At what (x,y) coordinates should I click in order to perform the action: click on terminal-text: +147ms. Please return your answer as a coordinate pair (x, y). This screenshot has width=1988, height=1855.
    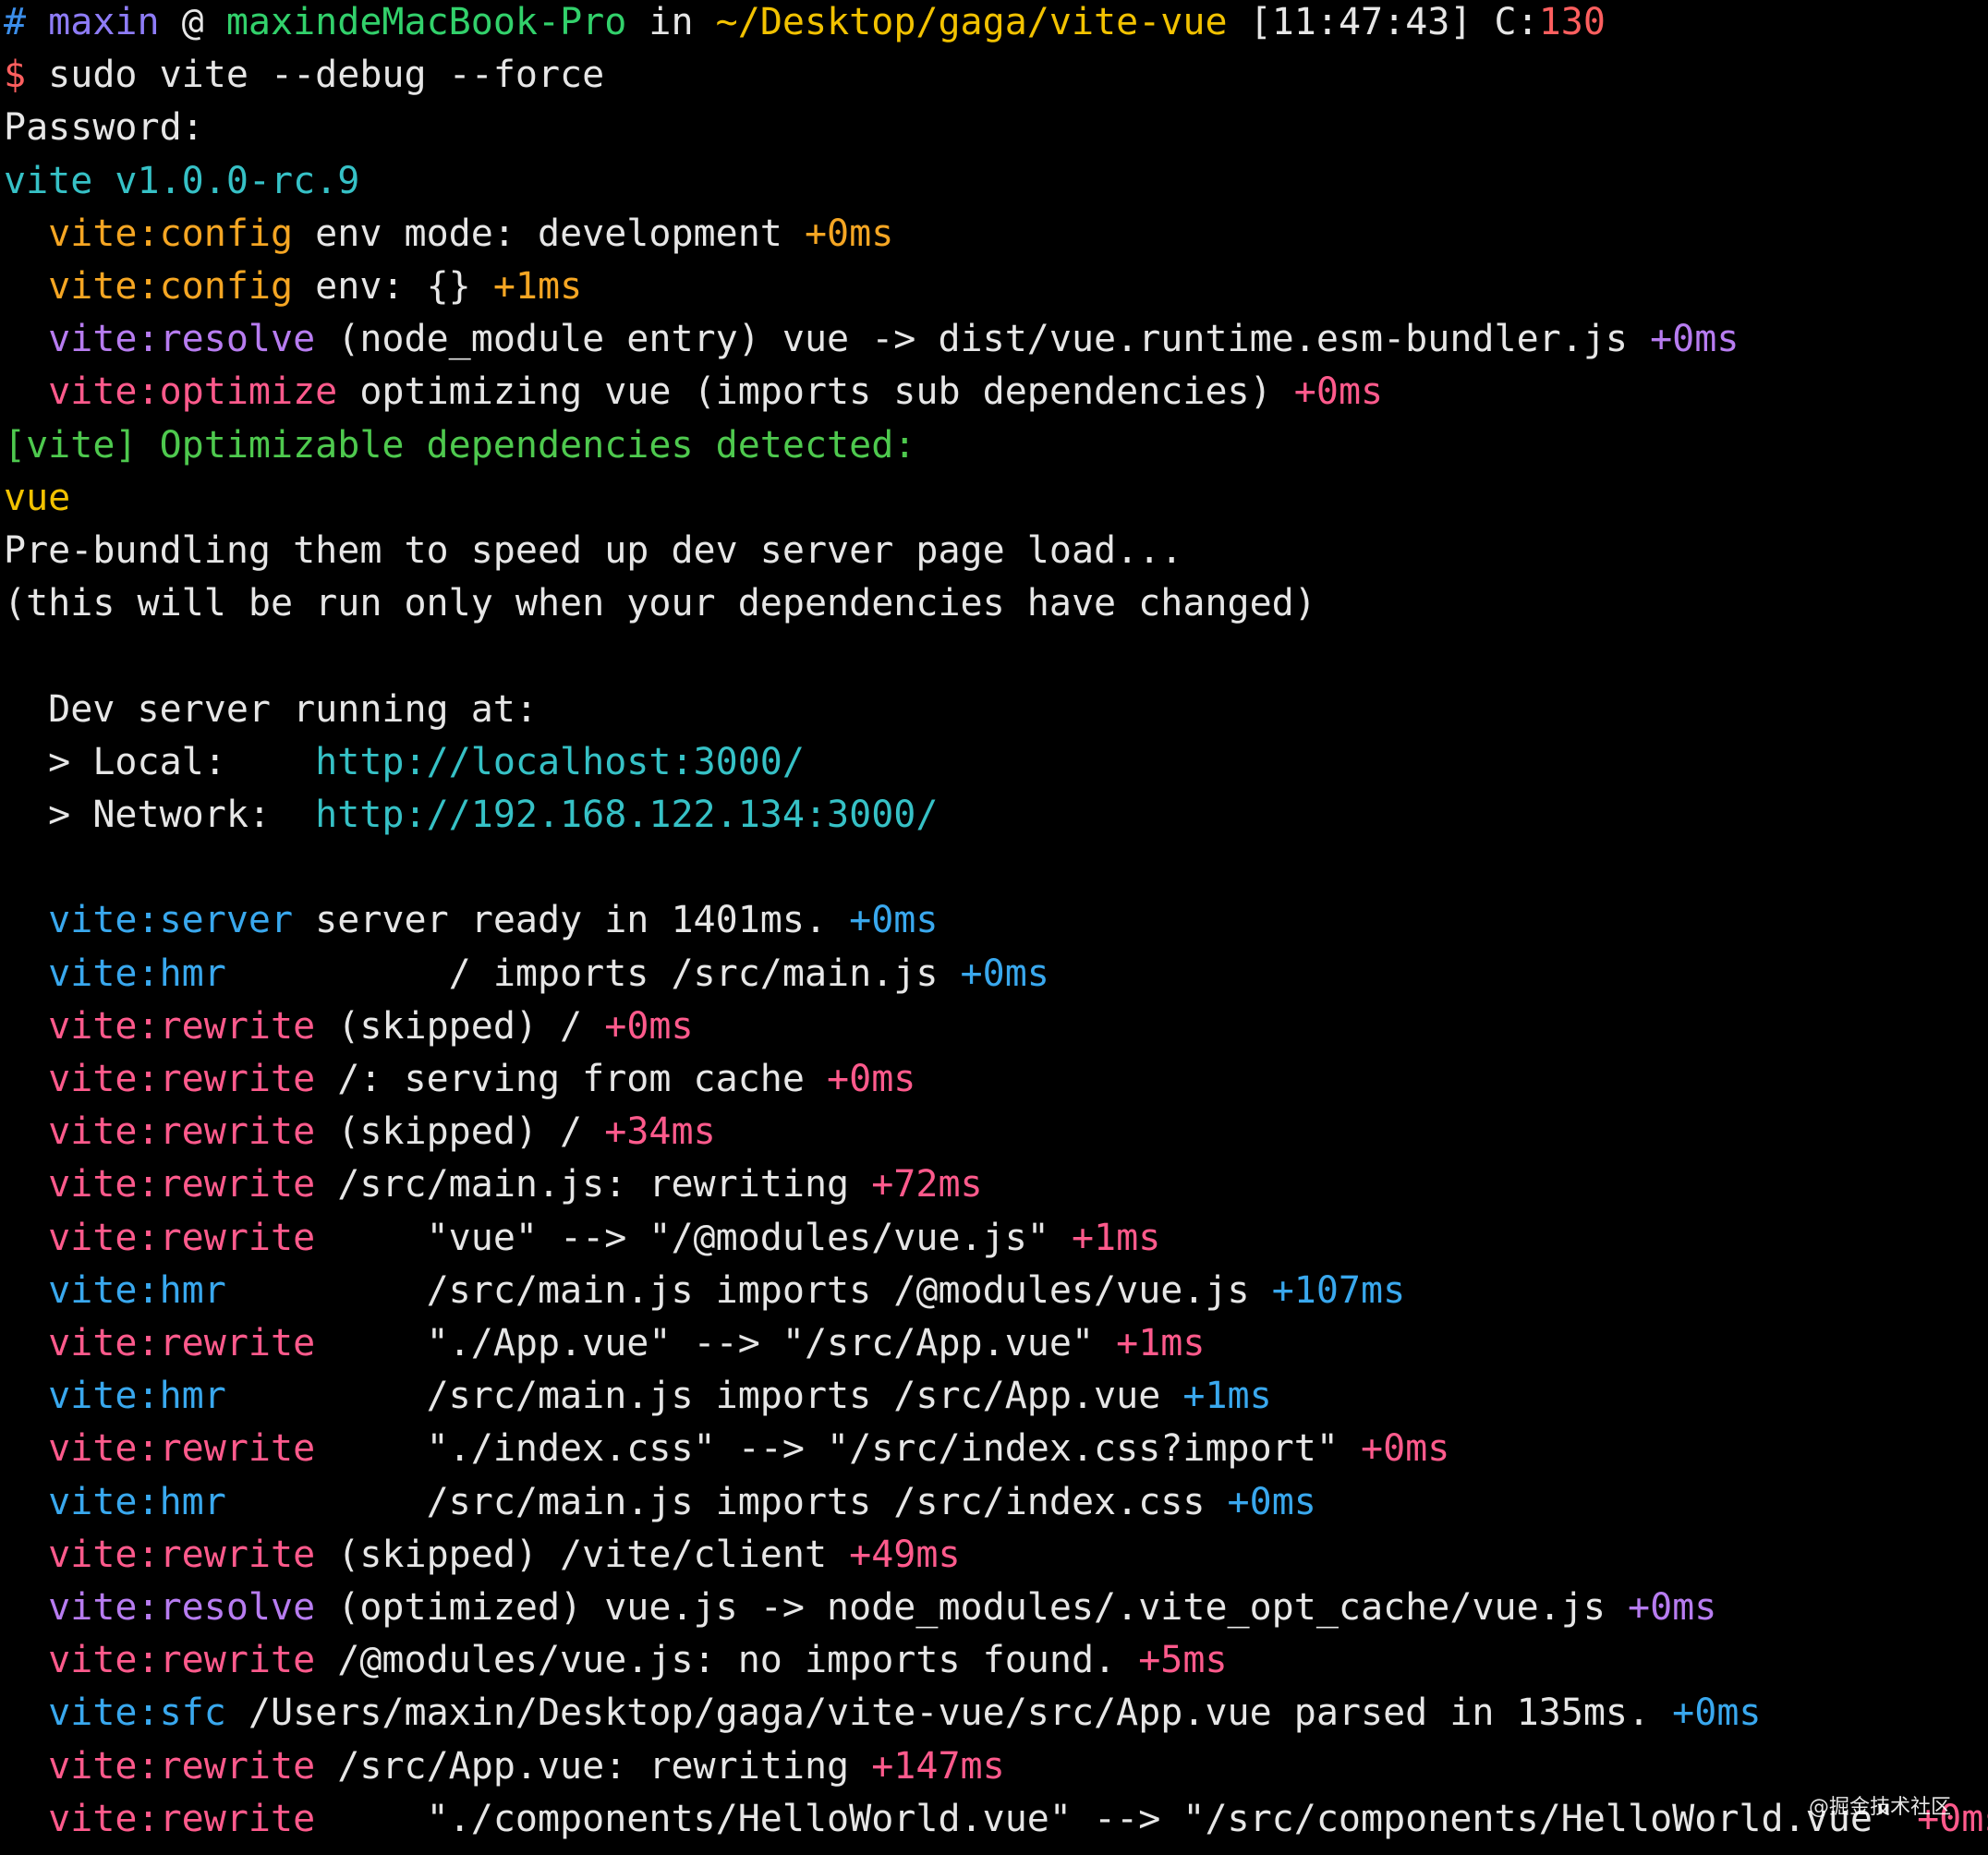
    Looking at the image, I should click on (938, 1766).